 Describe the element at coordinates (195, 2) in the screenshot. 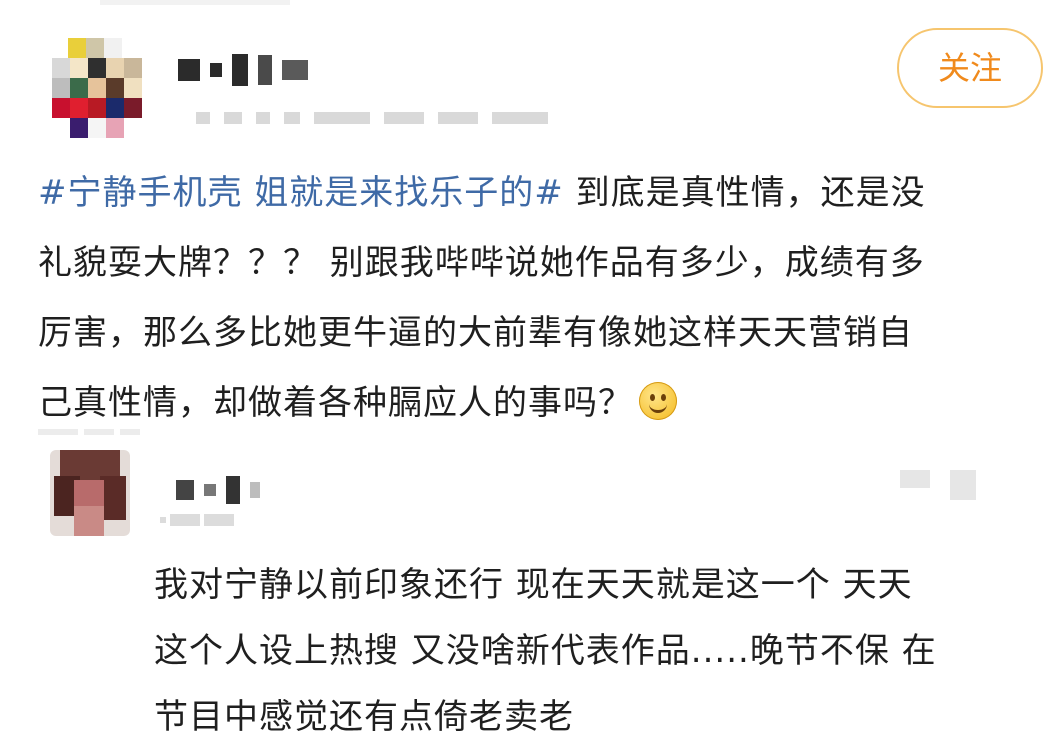

I see `top-edge-fragment` at that location.